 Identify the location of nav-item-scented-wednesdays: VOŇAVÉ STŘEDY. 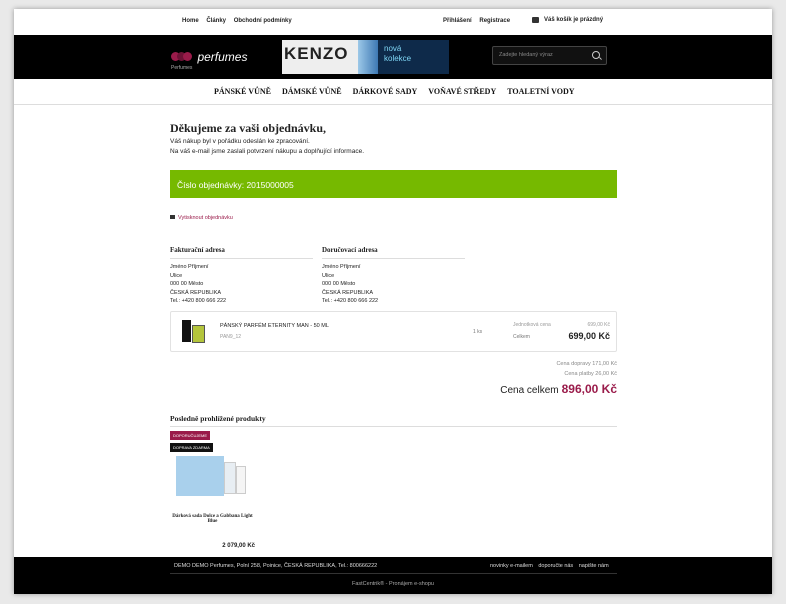
(462, 91).